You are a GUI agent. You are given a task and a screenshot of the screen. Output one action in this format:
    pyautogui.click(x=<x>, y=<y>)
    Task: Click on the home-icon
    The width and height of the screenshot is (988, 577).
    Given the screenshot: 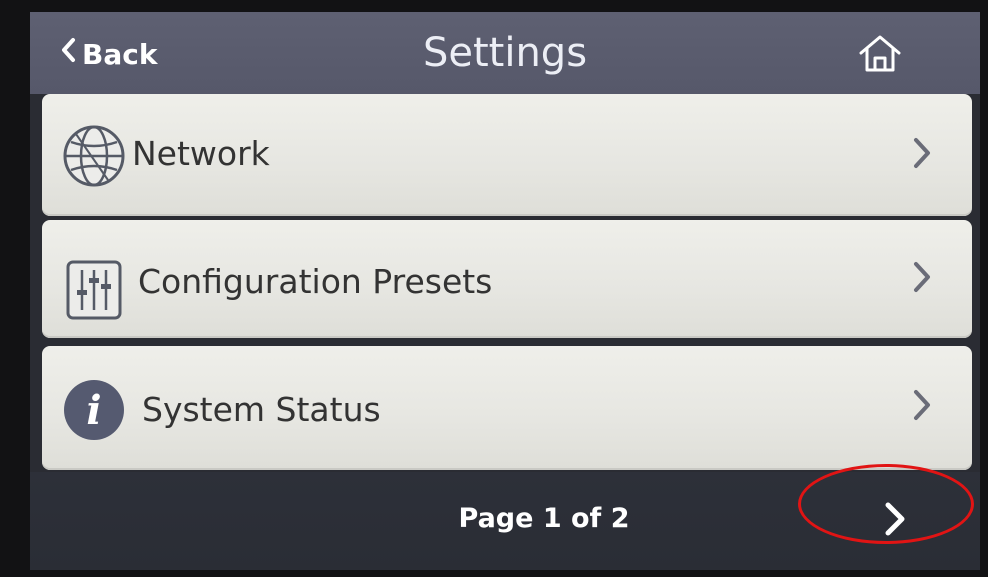 What is the action you would take?
    pyautogui.click(x=880, y=53)
    